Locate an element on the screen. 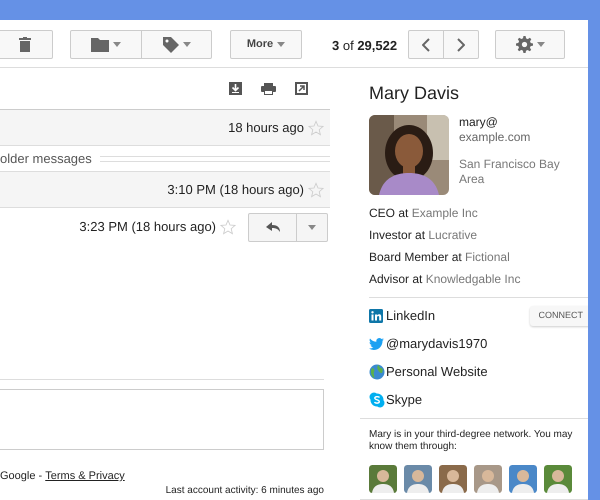 This screenshot has height=500, width=600. delete-button is located at coordinates (26, 44).